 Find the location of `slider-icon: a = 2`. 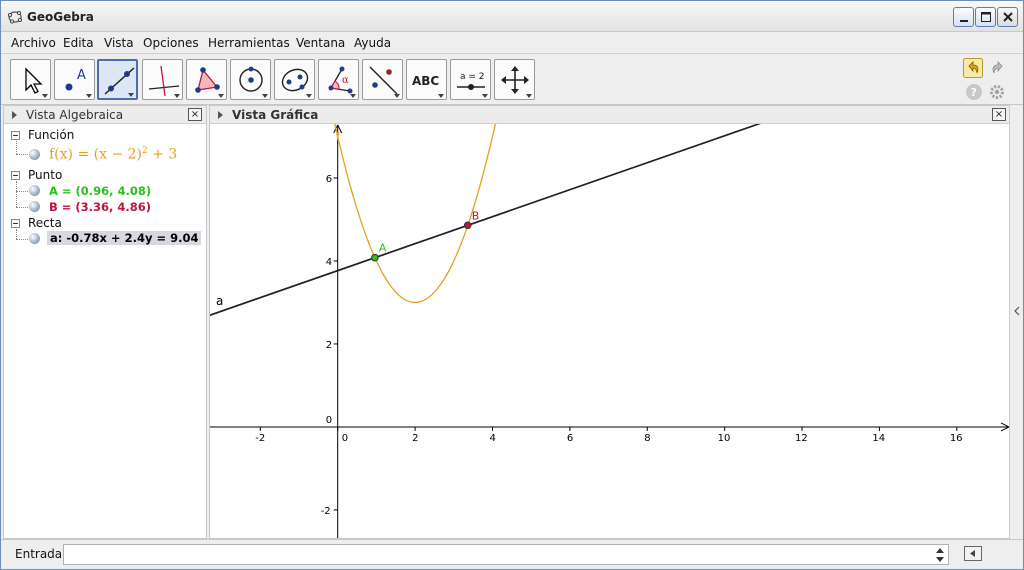

slider-icon: a = 2 is located at coordinates (471, 81).